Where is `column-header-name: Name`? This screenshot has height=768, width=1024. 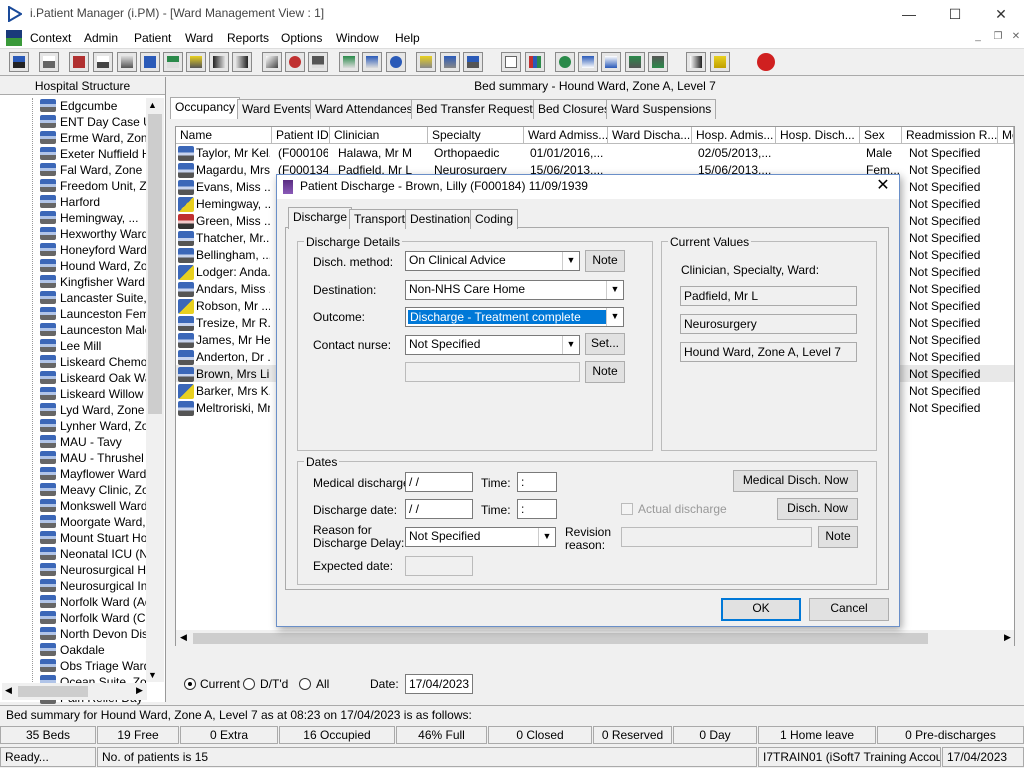 column-header-name: Name is located at coordinates (224, 135).